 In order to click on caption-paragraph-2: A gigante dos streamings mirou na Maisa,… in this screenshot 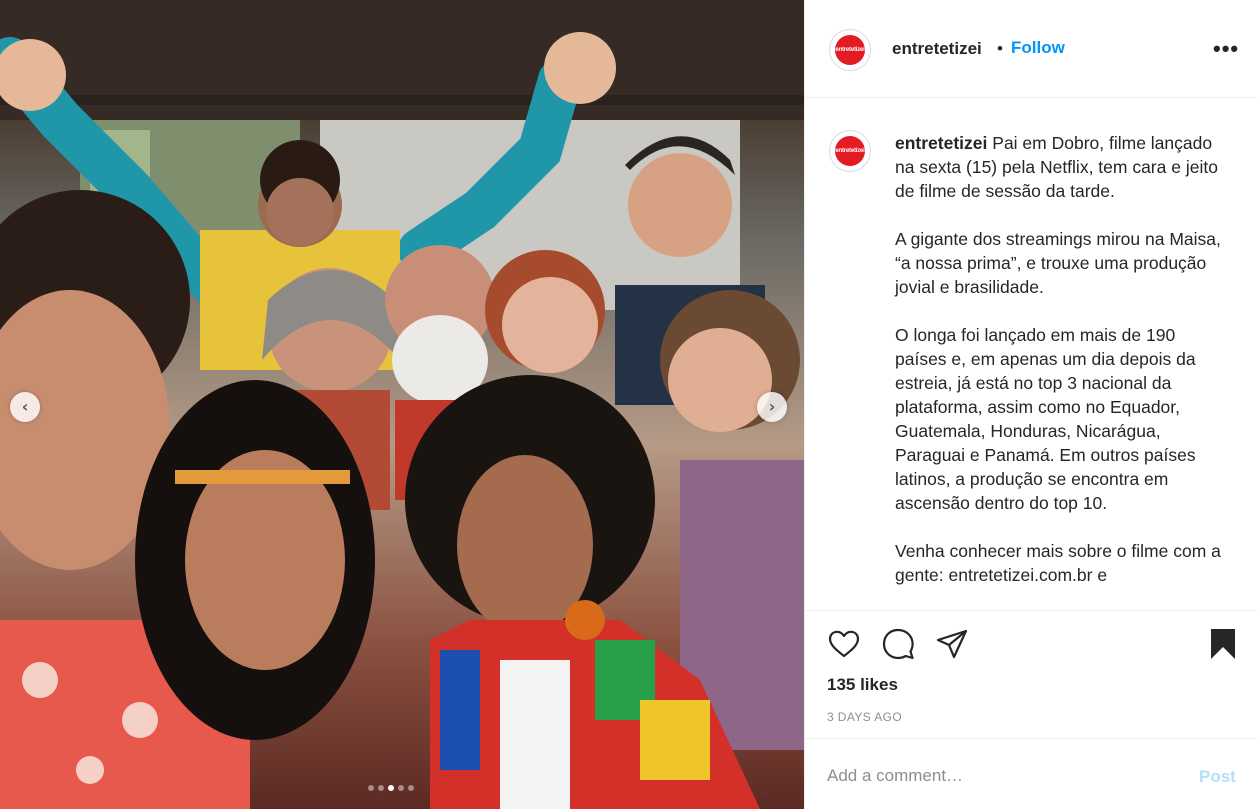, I will do `click(1058, 263)`.